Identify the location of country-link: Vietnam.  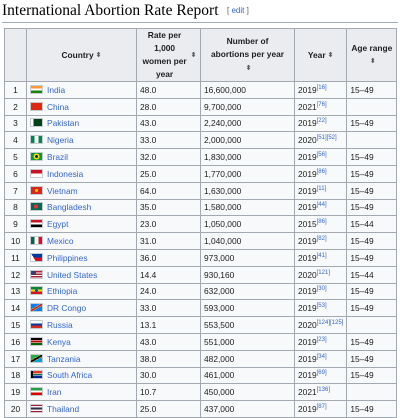
(62, 191).